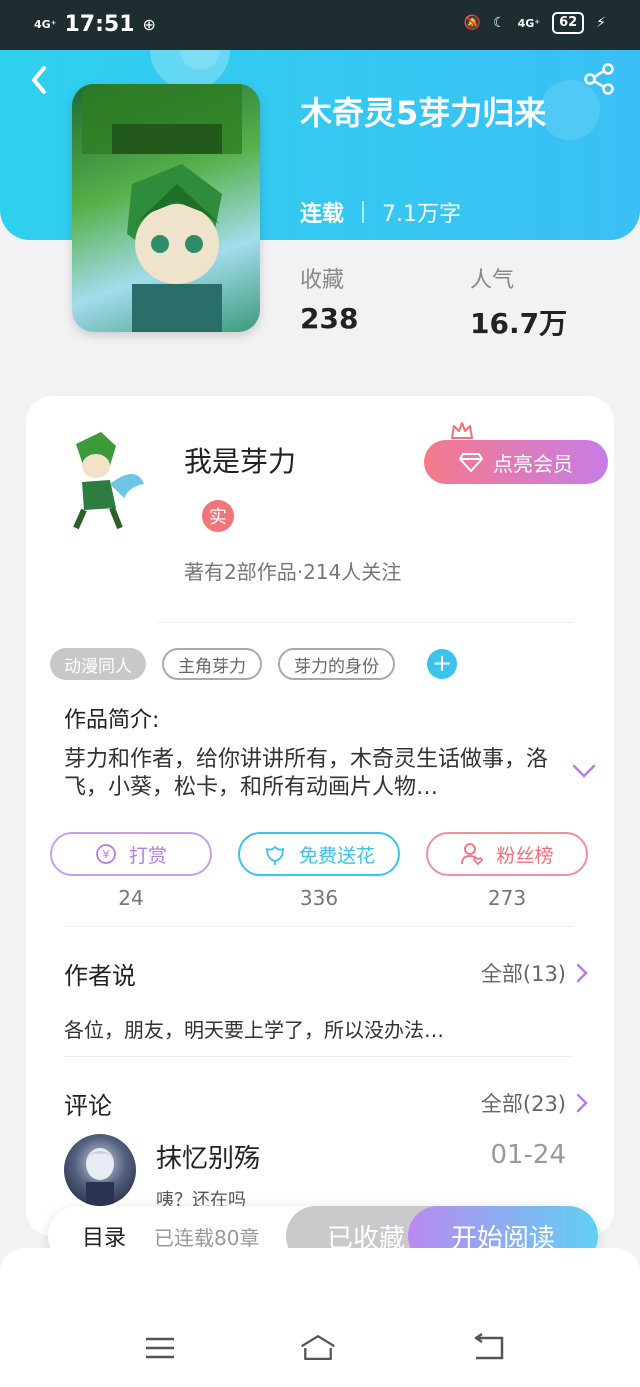 The width and height of the screenshot is (640, 1387). I want to click on battery-indicator: 62, so click(568, 23).